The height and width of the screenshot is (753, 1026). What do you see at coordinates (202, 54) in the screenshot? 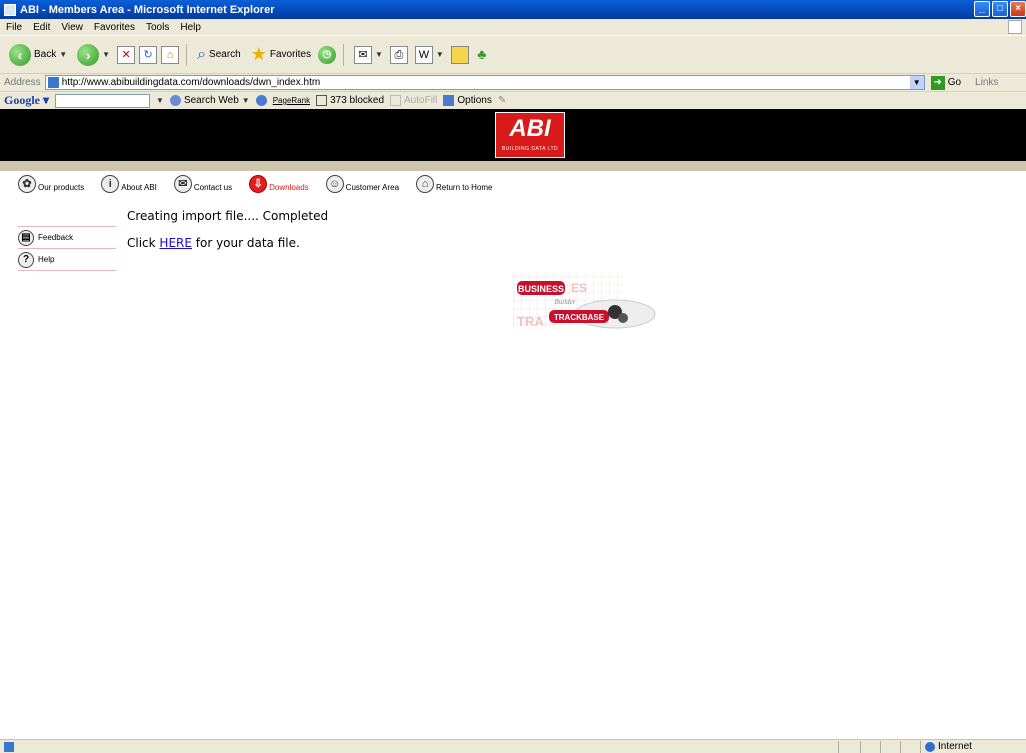
I see `search-icon: ⌕` at bounding box center [202, 54].